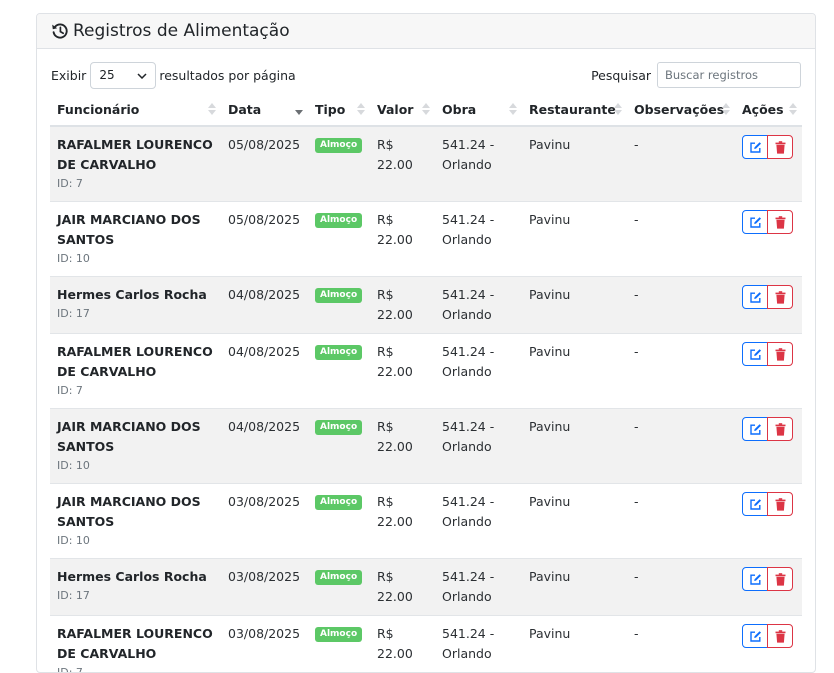 Image resolution: width=834 pixels, height=673 pixels. Describe the element at coordinates (763, 109) in the screenshot. I see `column-header-label: Ações` at that location.